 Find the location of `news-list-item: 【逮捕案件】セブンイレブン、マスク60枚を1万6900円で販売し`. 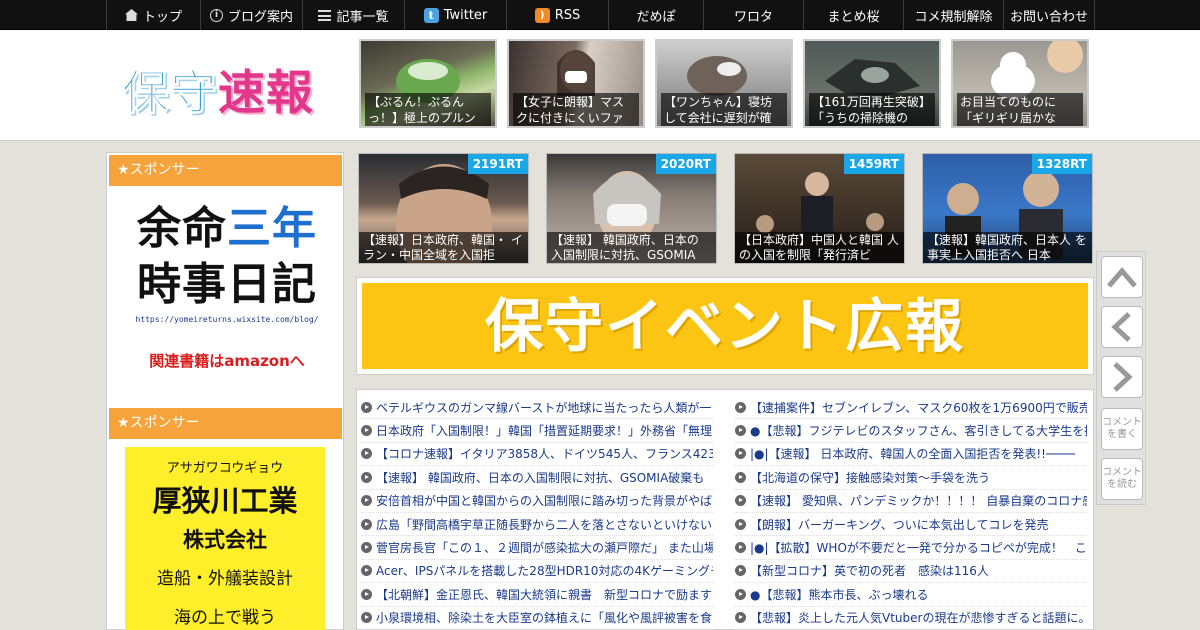

news-list-item: 【逮捕案件】セブンイレブン、マスク60枚を1万6900円で販売し is located at coordinates (911, 408).